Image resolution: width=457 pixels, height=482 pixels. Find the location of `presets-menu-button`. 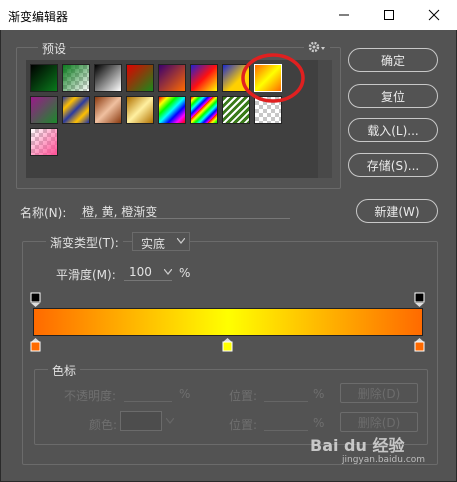

presets-menu-button is located at coordinates (317, 48).